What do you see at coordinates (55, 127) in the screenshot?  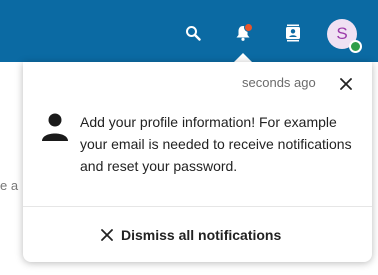 I see `user-profile-icon` at bounding box center [55, 127].